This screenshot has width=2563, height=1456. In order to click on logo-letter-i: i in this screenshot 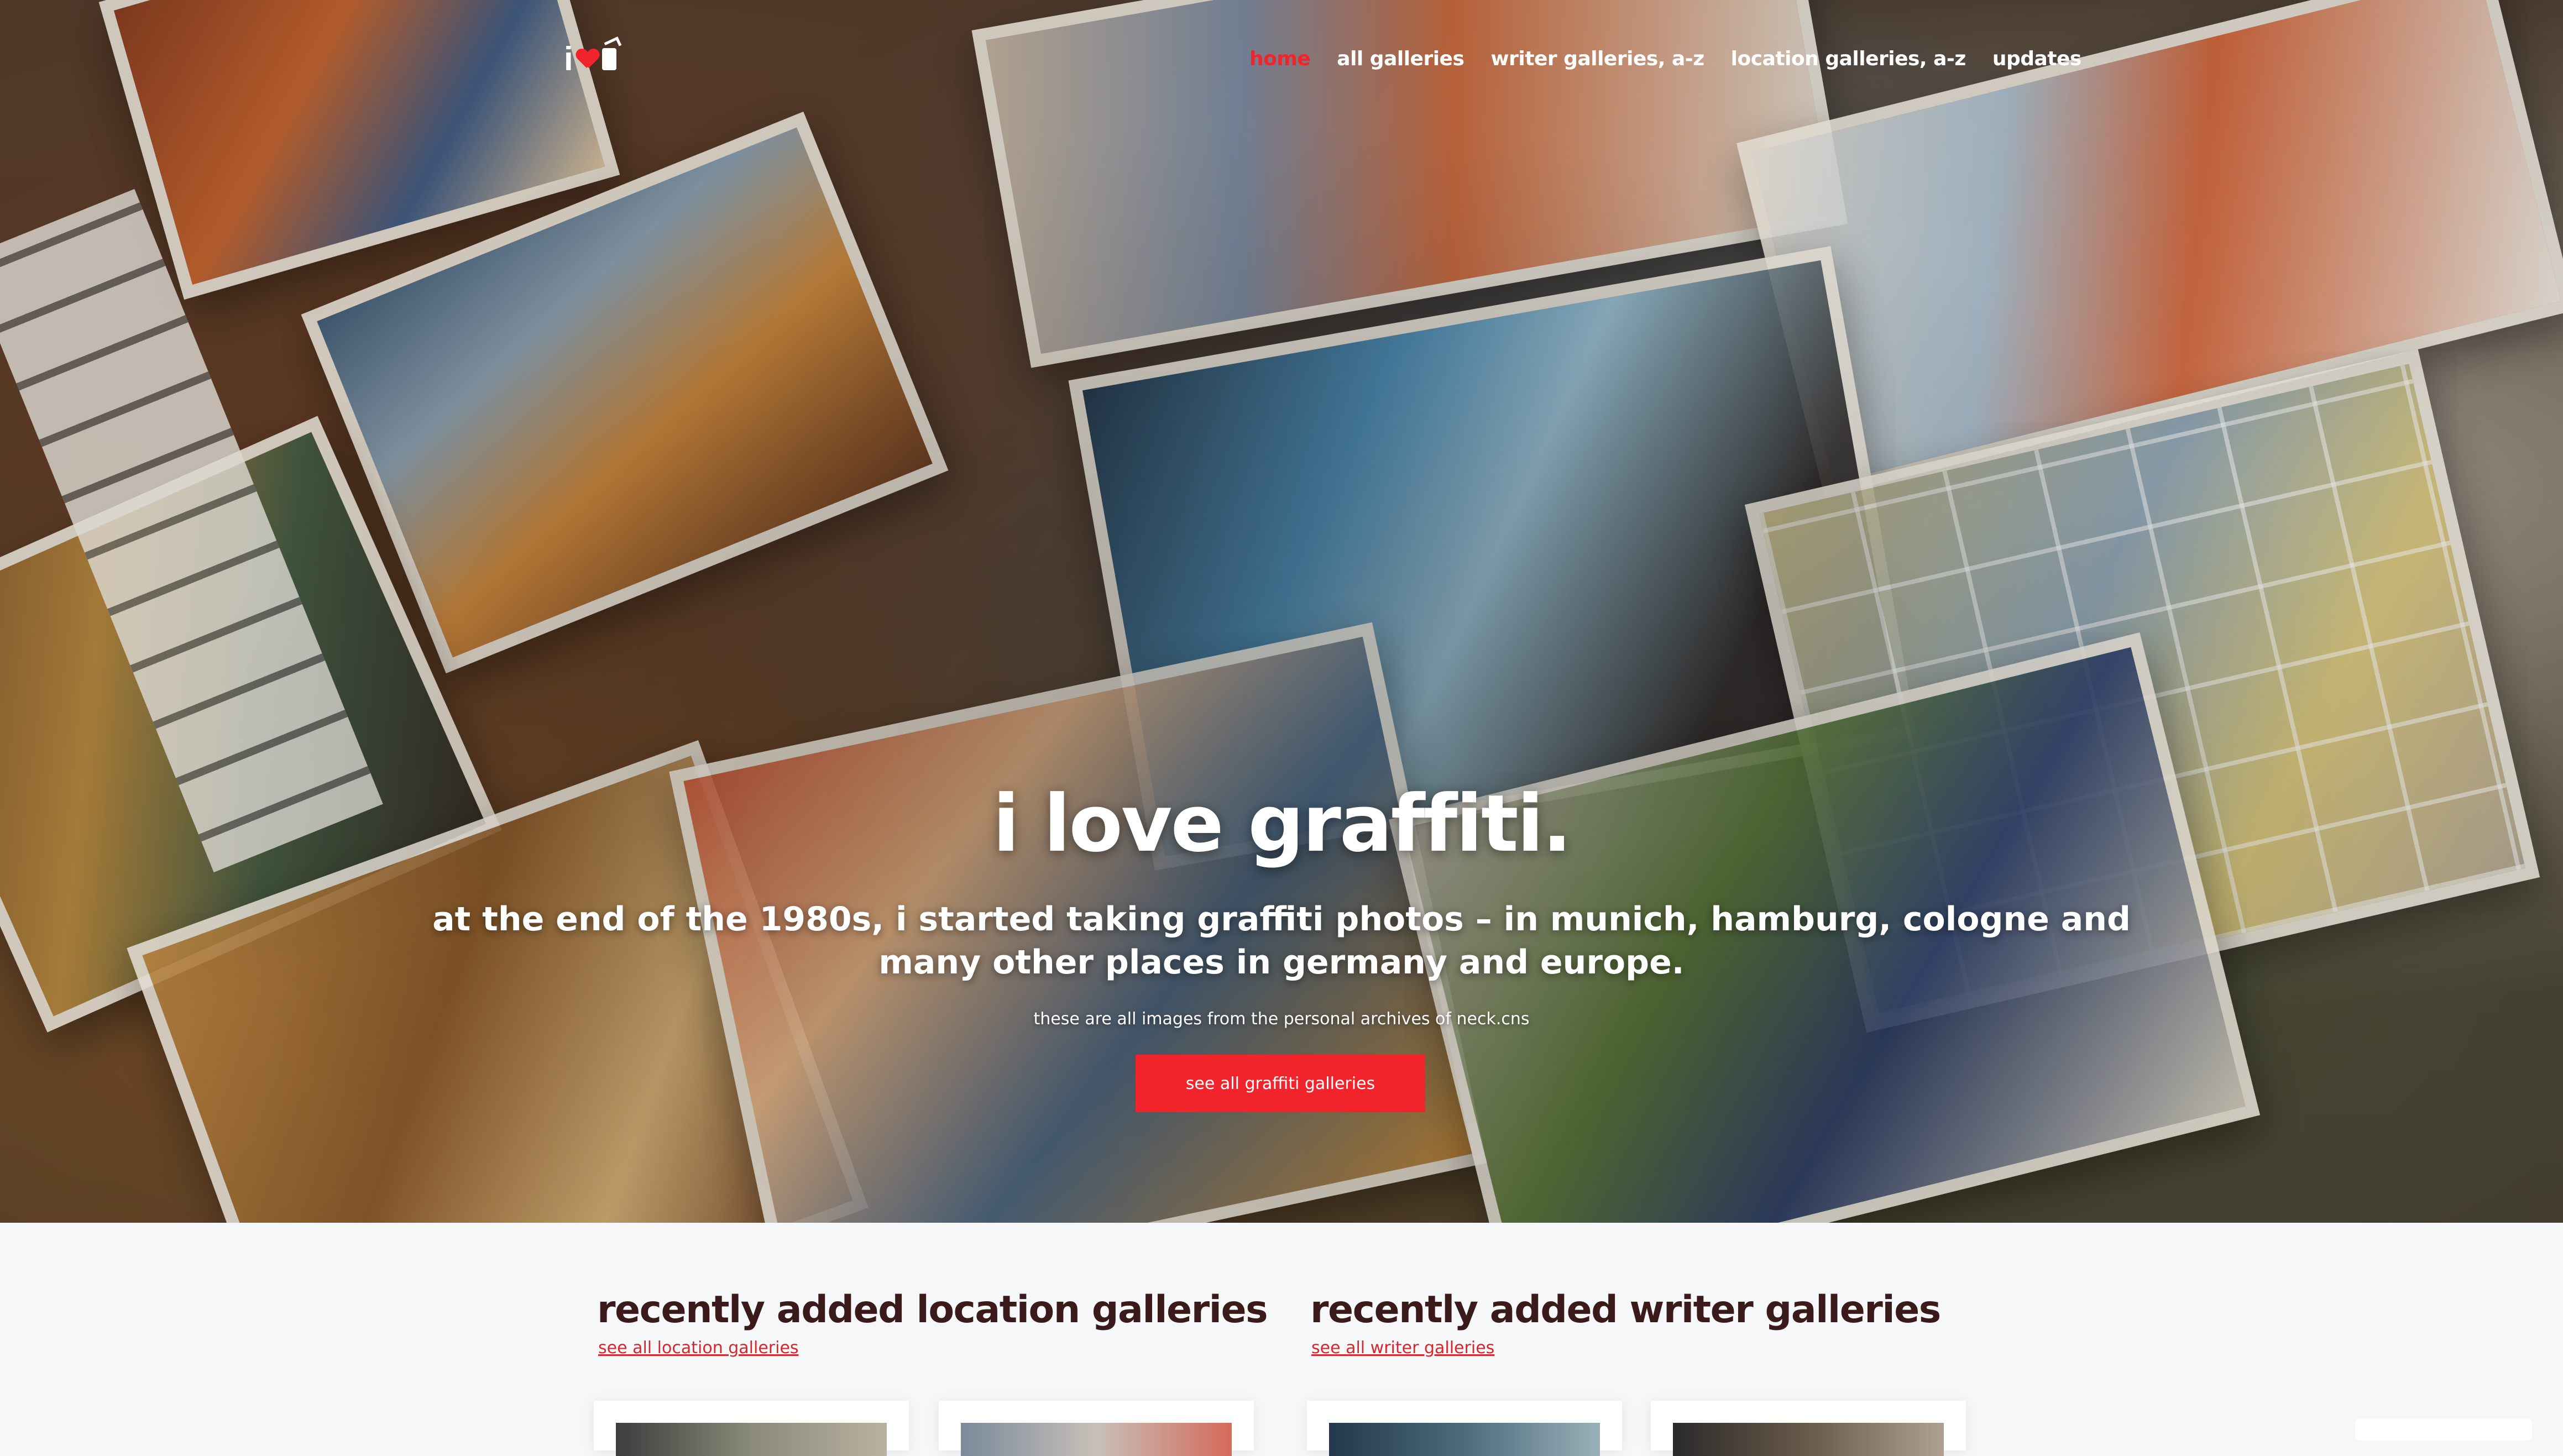, I will do `click(568, 58)`.